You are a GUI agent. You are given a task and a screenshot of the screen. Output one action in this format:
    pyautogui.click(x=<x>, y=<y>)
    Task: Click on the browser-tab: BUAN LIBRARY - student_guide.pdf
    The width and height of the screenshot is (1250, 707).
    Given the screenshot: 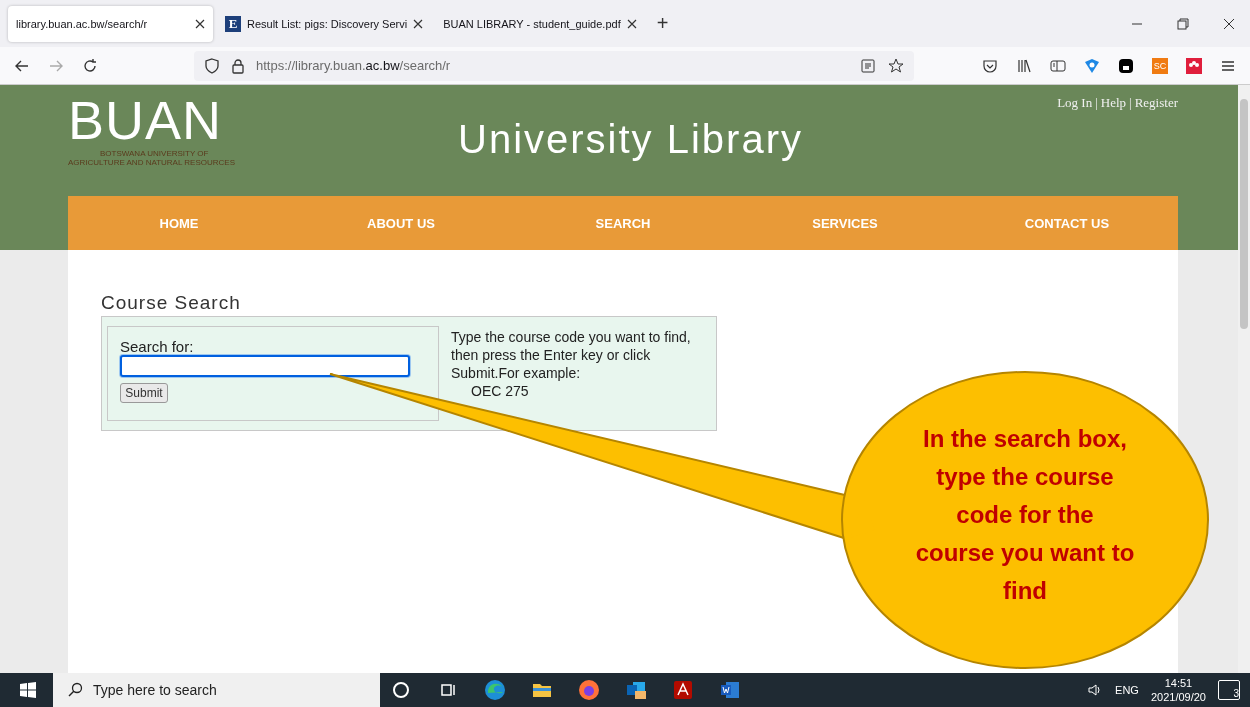 What is the action you would take?
    pyautogui.click(x=540, y=23)
    